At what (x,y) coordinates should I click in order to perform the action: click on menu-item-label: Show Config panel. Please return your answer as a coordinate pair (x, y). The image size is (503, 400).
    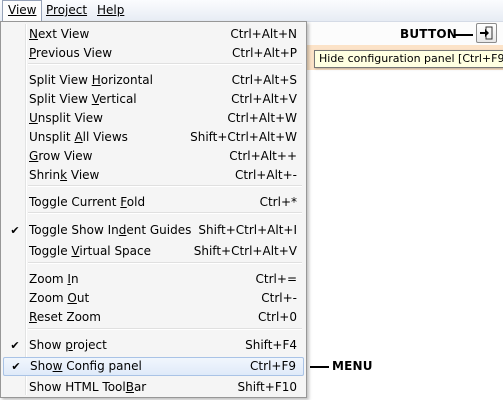
    Looking at the image, I should click on (86, 366).